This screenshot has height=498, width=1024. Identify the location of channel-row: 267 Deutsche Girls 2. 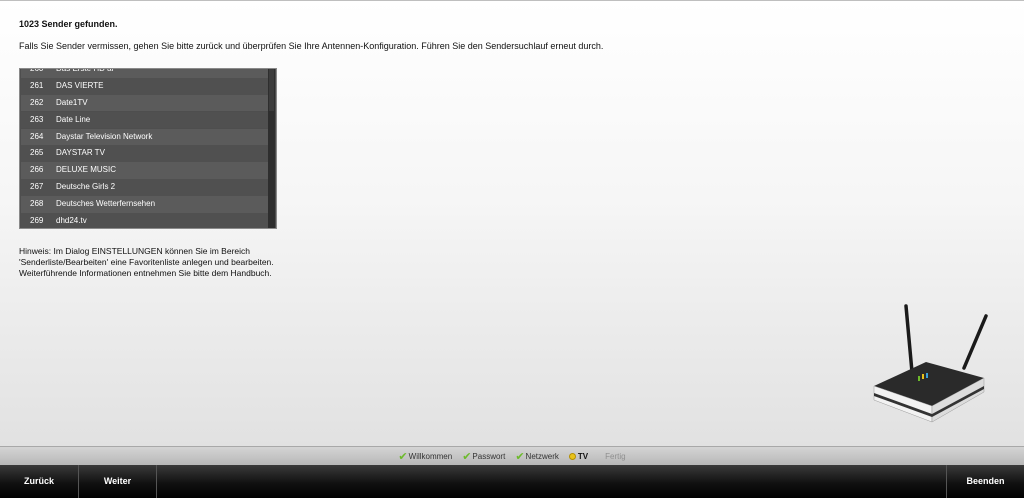
(144, 187).